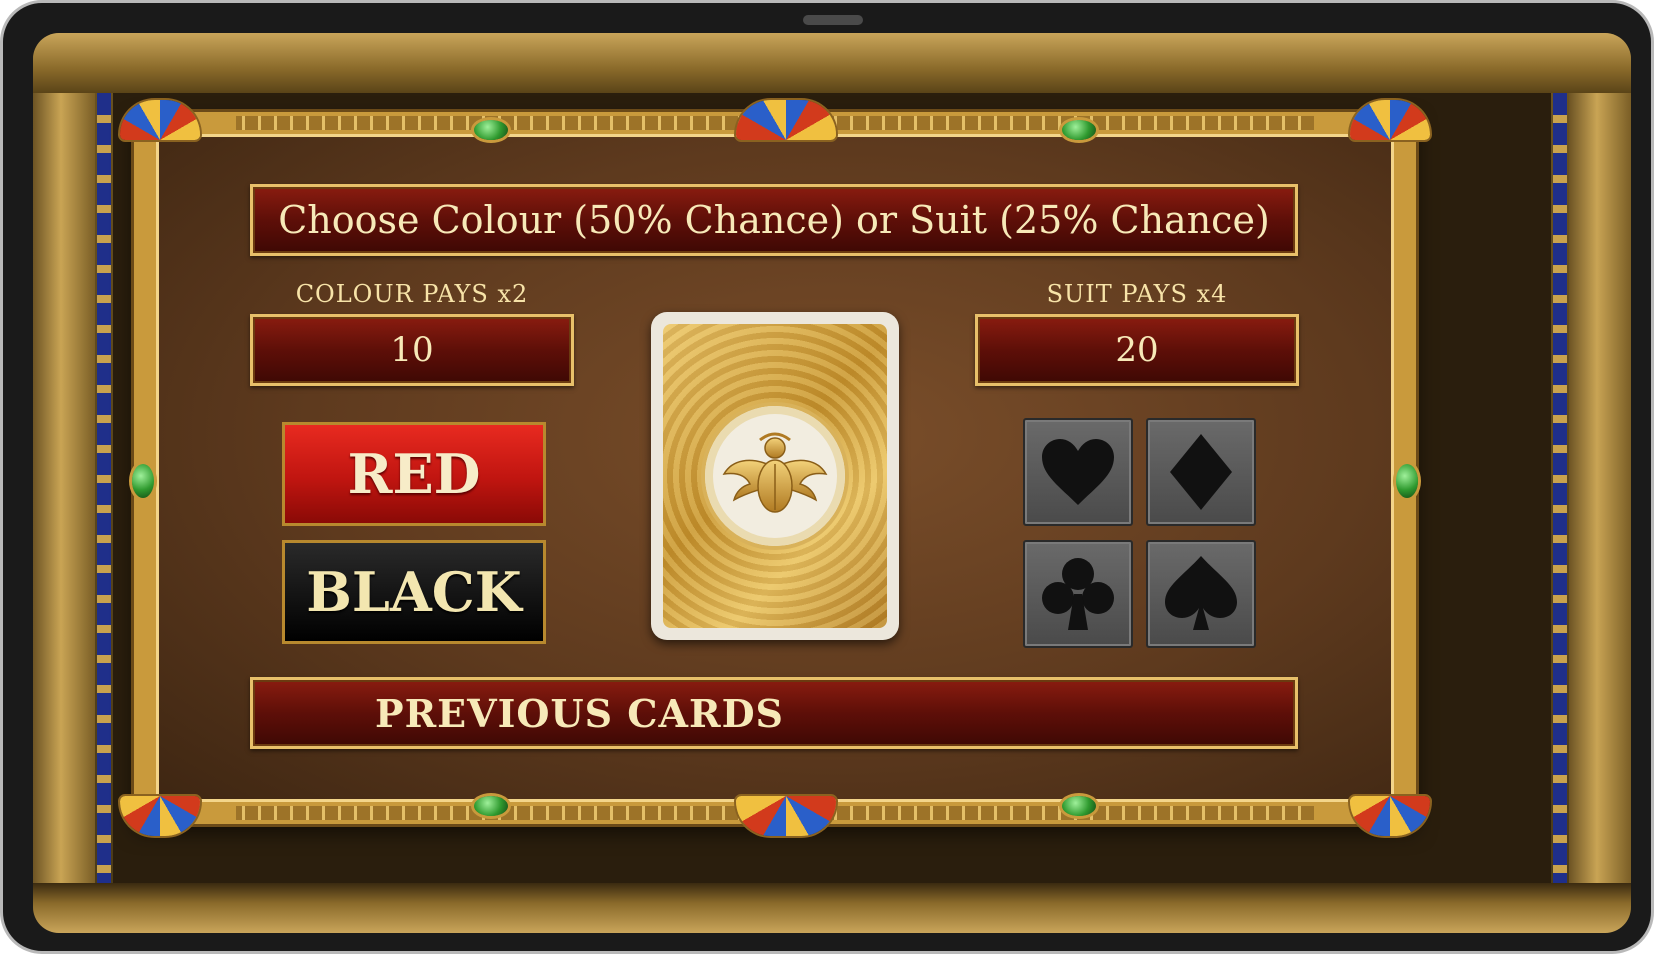  What do you see at coordinates (774, 713) in the screenshot?
I see `previous-cards-label: PREVIOUS CARDS` at bounding box center [774, 713].